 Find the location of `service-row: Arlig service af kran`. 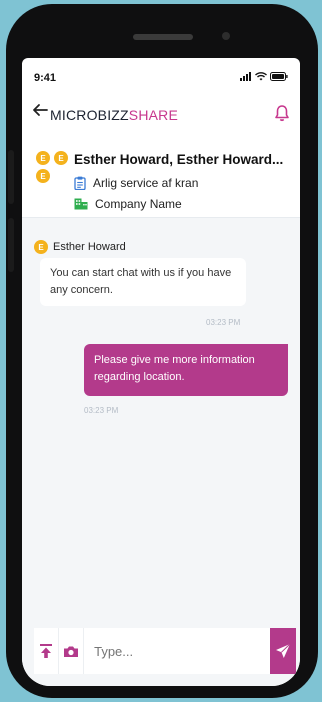

service-row: Arlig service af kran is located at coordinates (136, 183).